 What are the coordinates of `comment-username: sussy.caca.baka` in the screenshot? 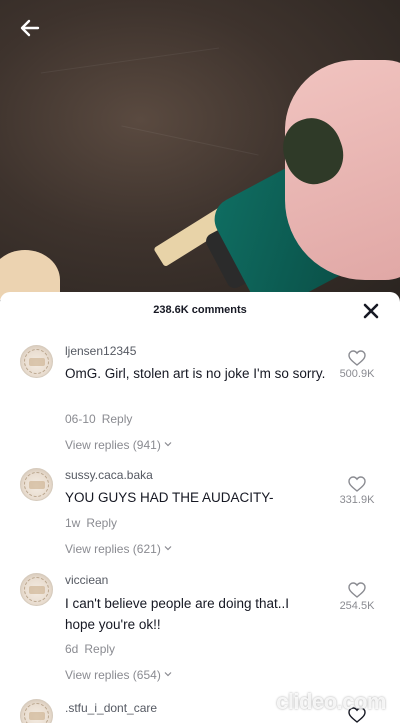 It's located at (109, 475).